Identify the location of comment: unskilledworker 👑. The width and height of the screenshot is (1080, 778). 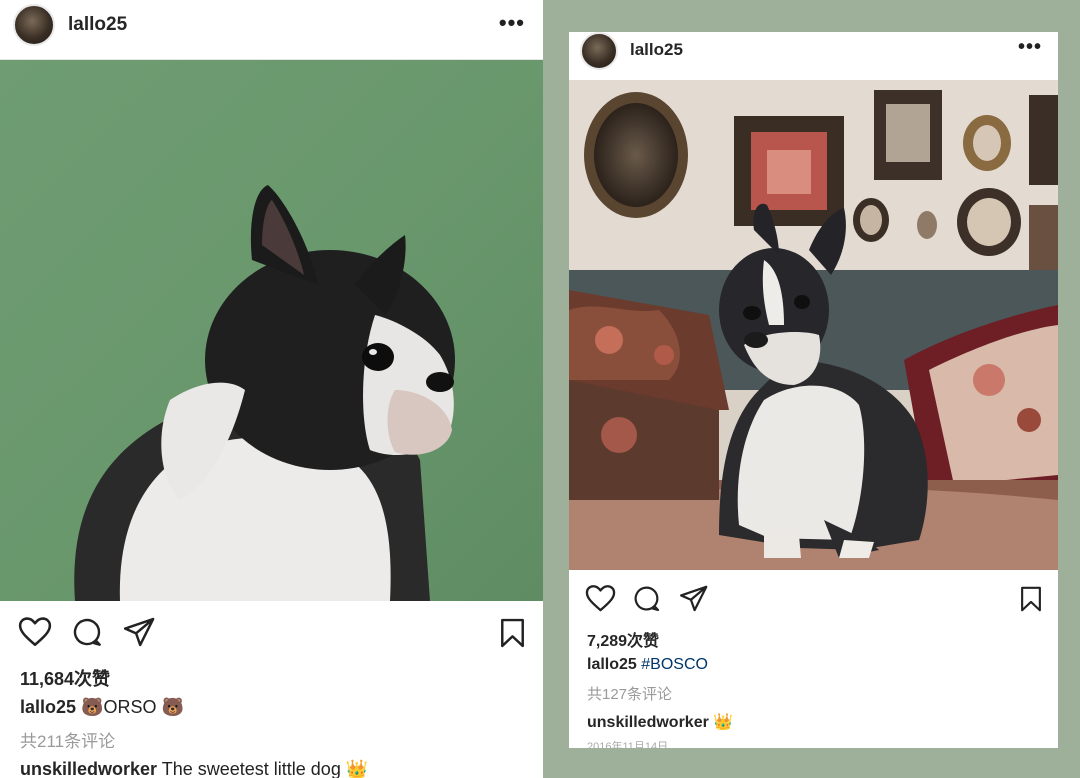
(660, 722).